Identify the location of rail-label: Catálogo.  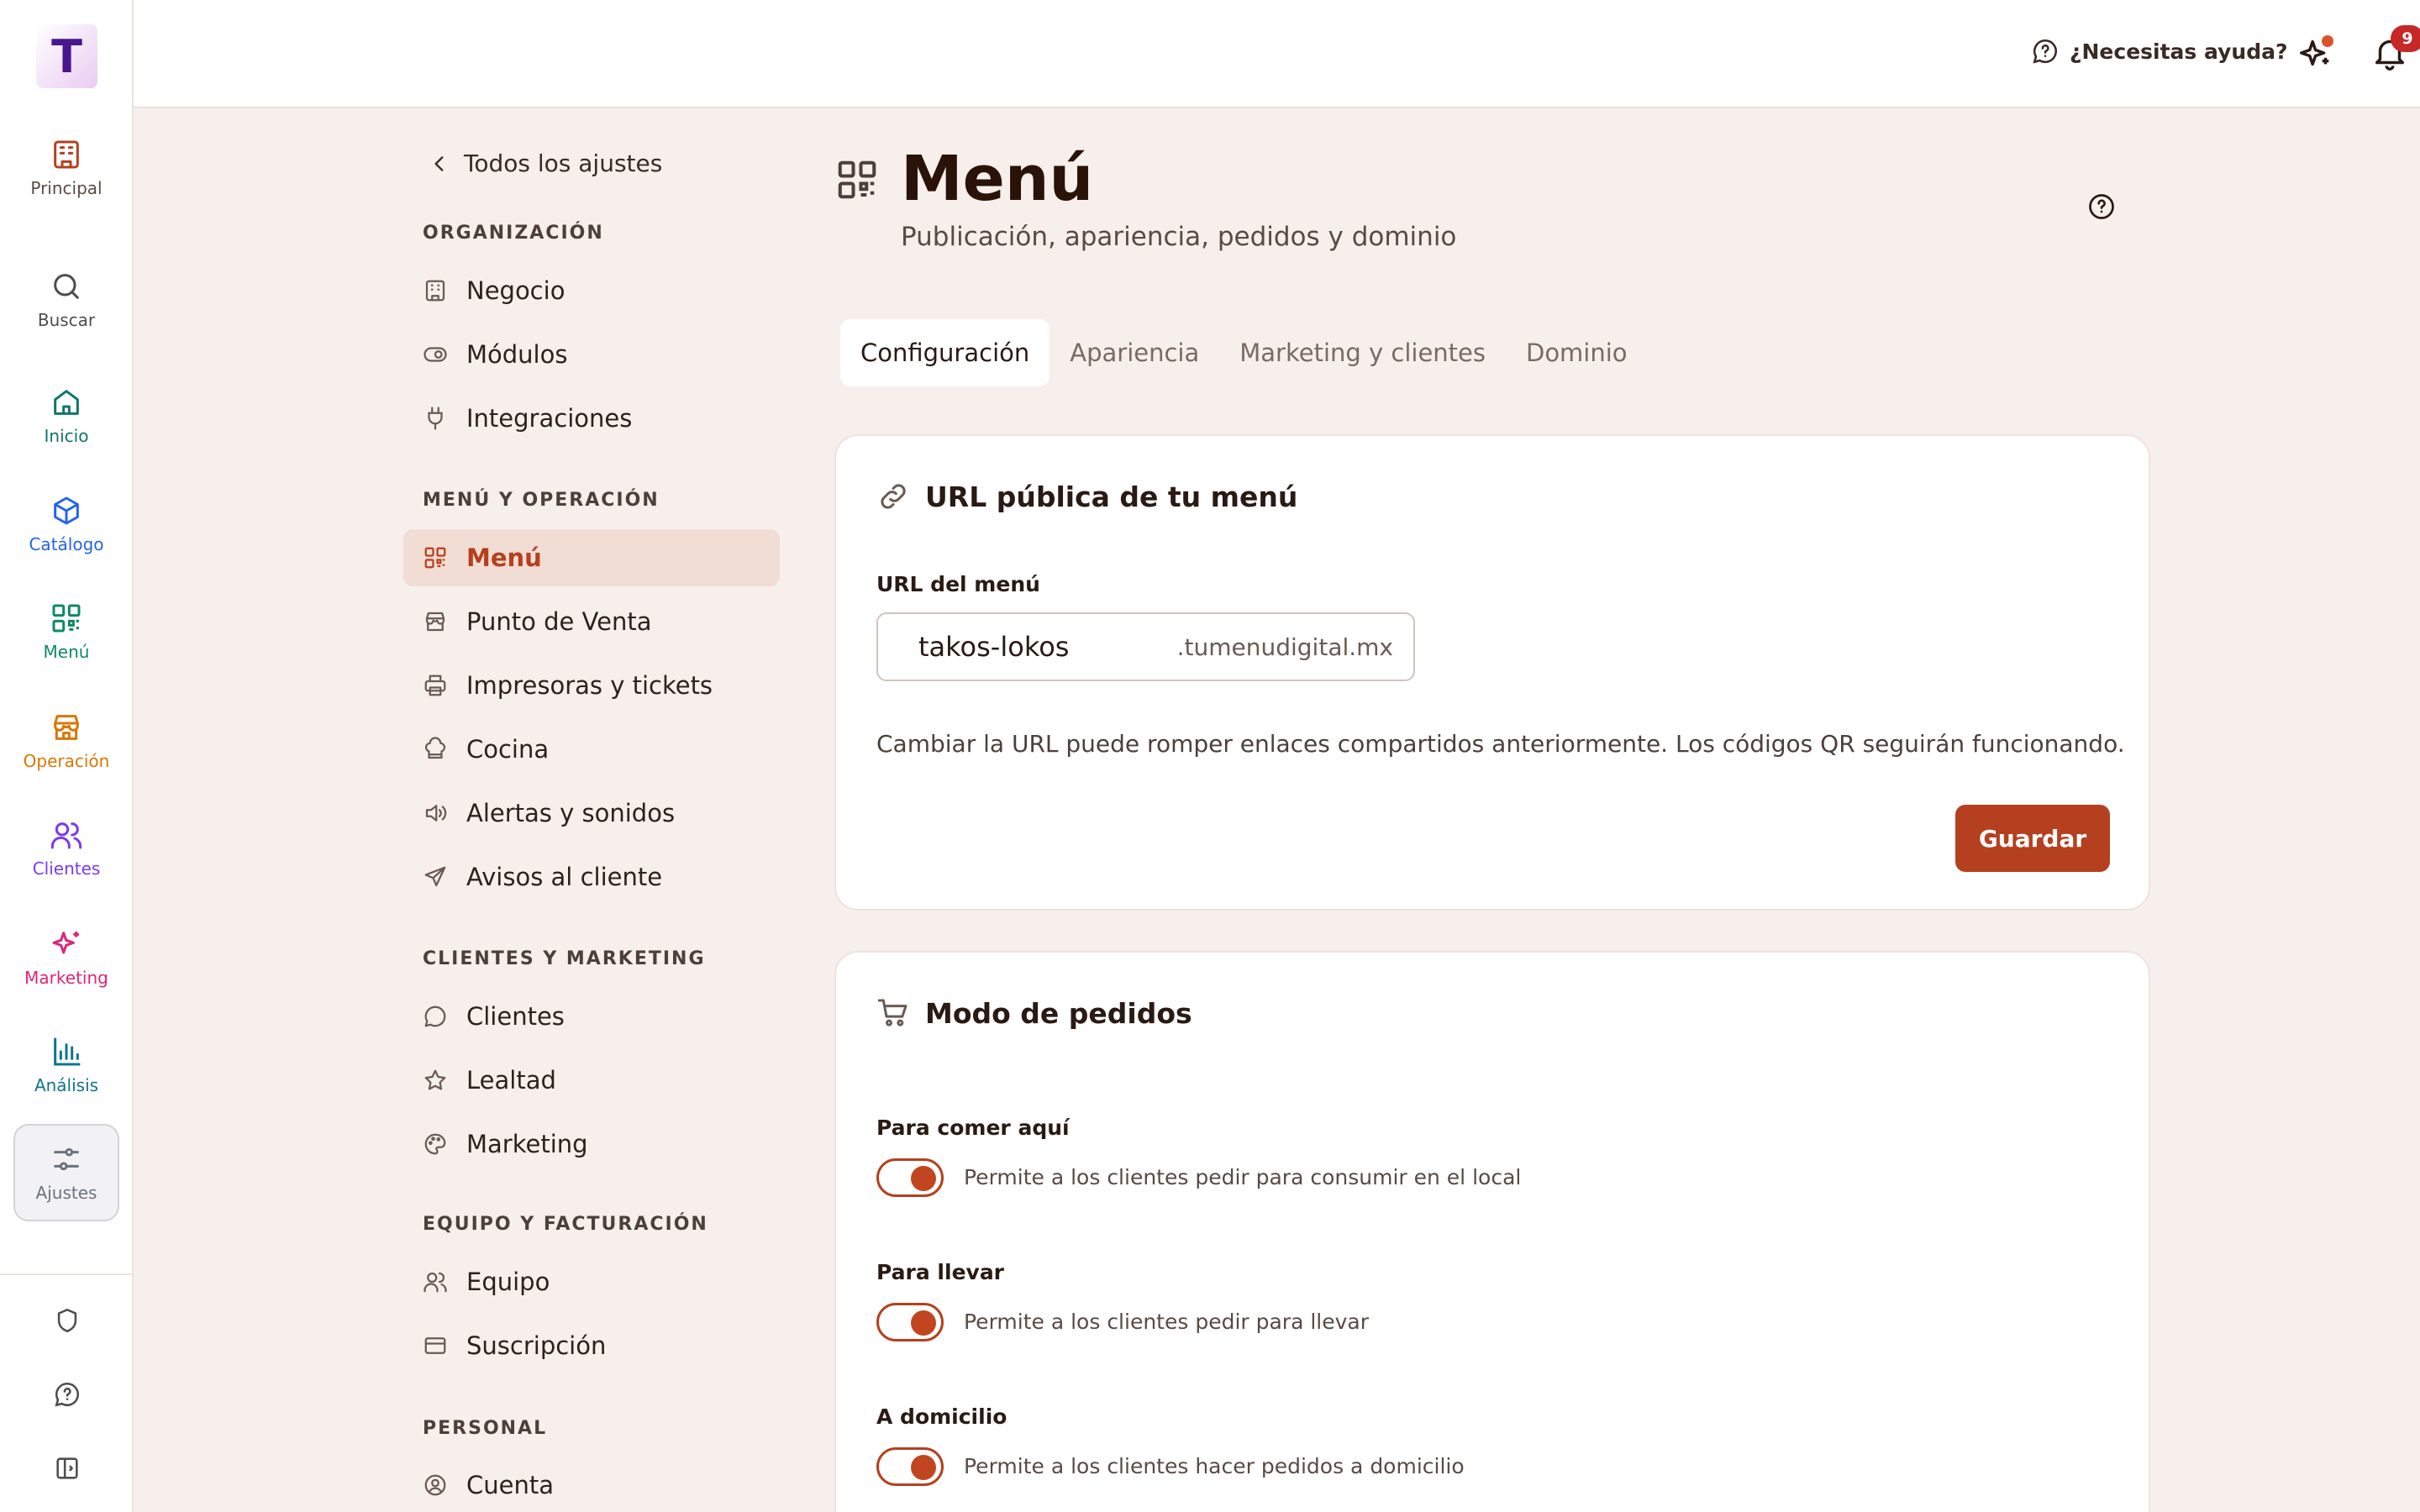
(66, 544).